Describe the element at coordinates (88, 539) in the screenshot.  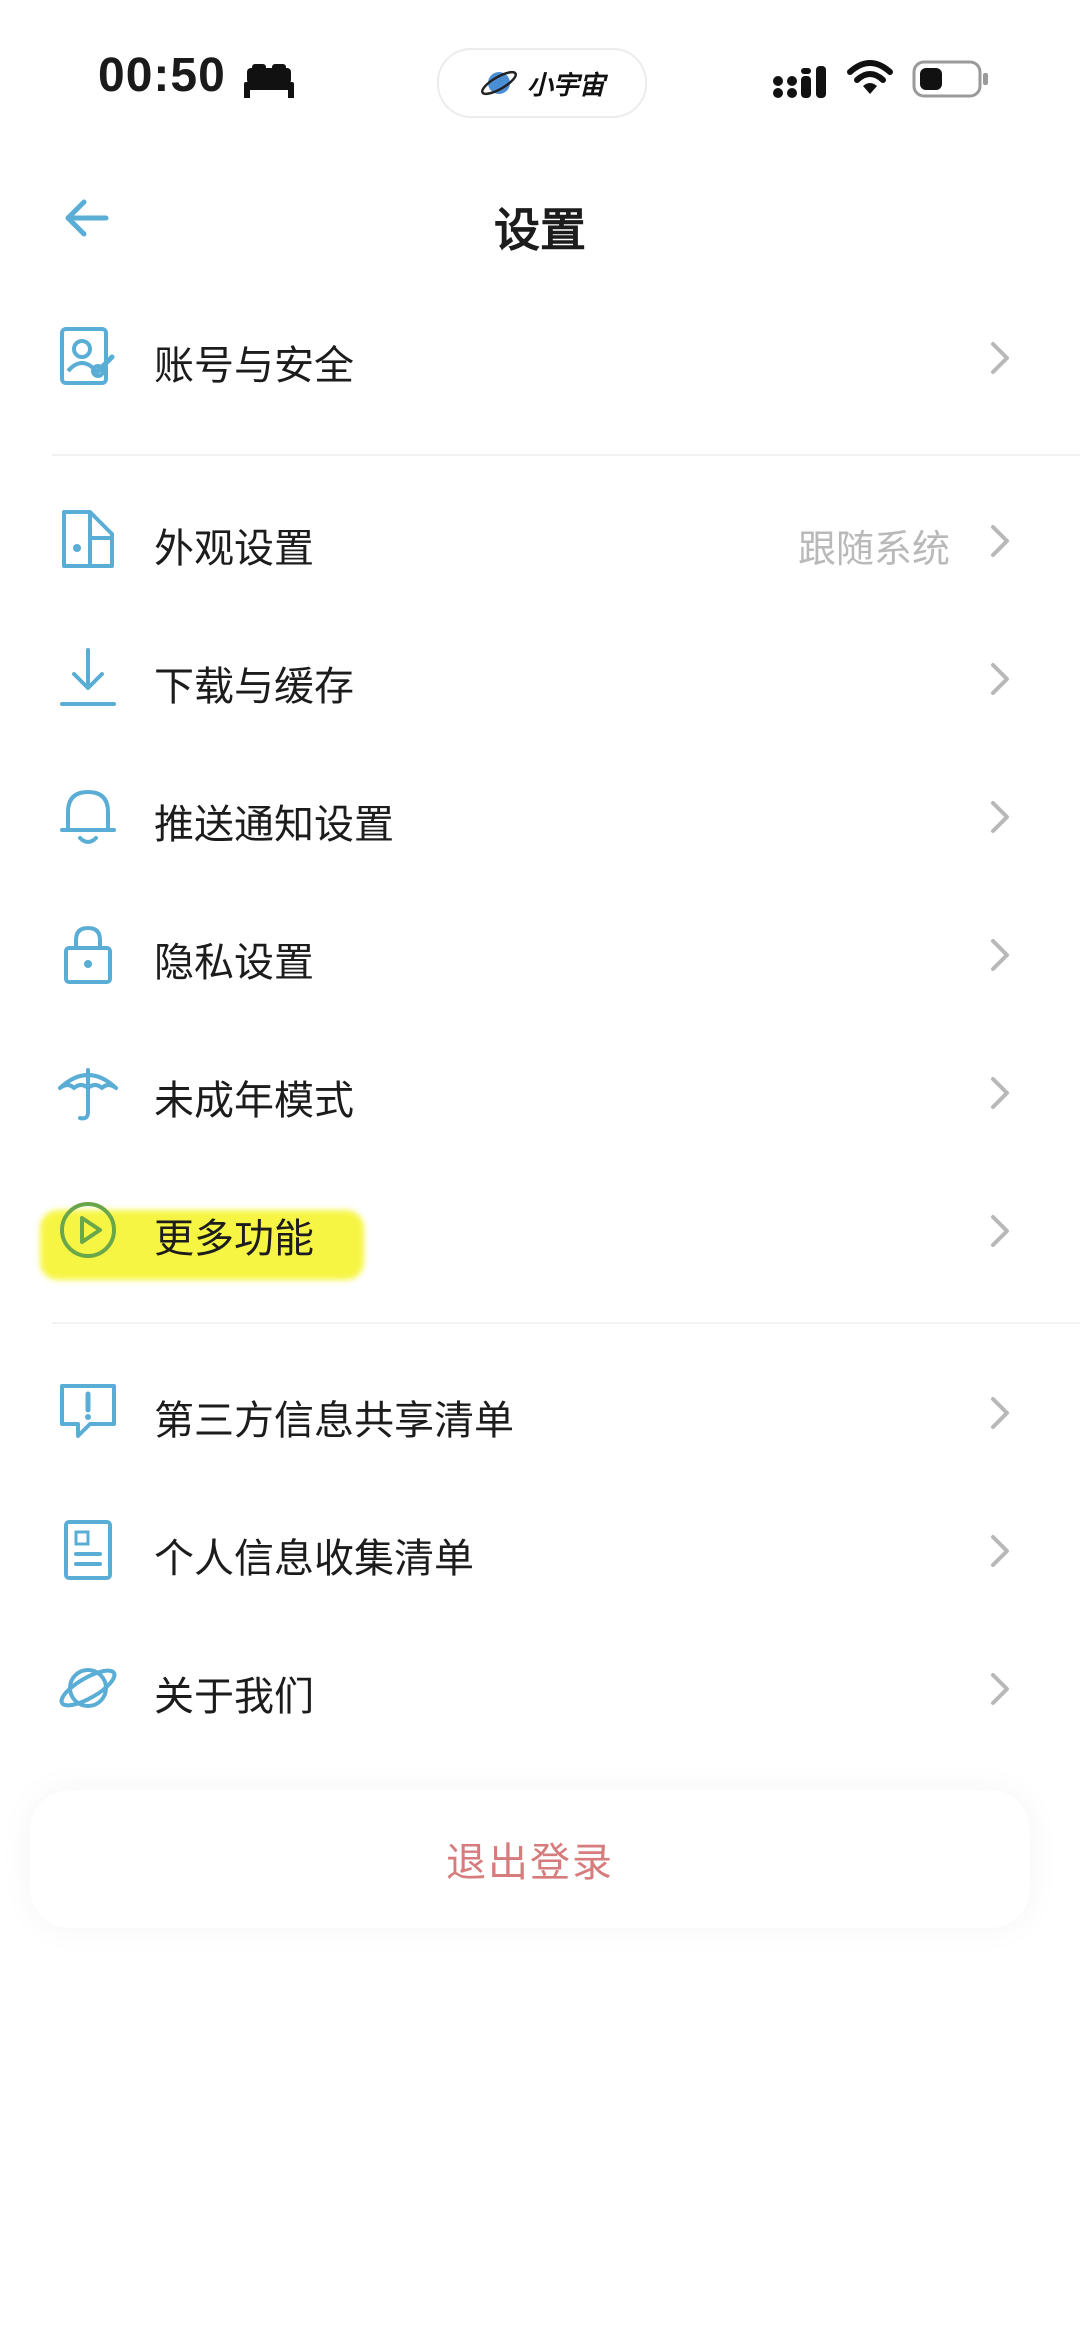
I see `appearance-icon` at that location.